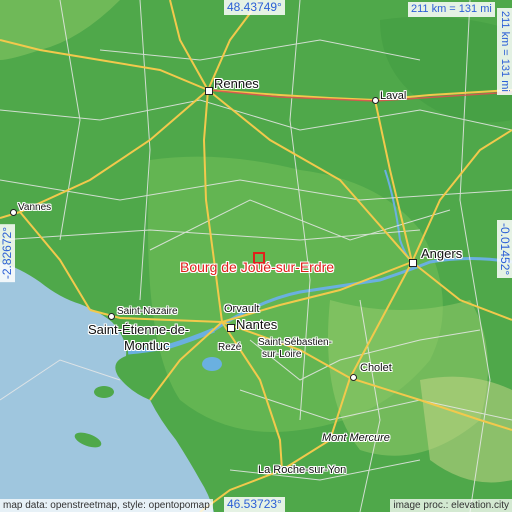 The image size is (512, 512). I want to click on city-label: Mont Mercure, so click(356, 438).